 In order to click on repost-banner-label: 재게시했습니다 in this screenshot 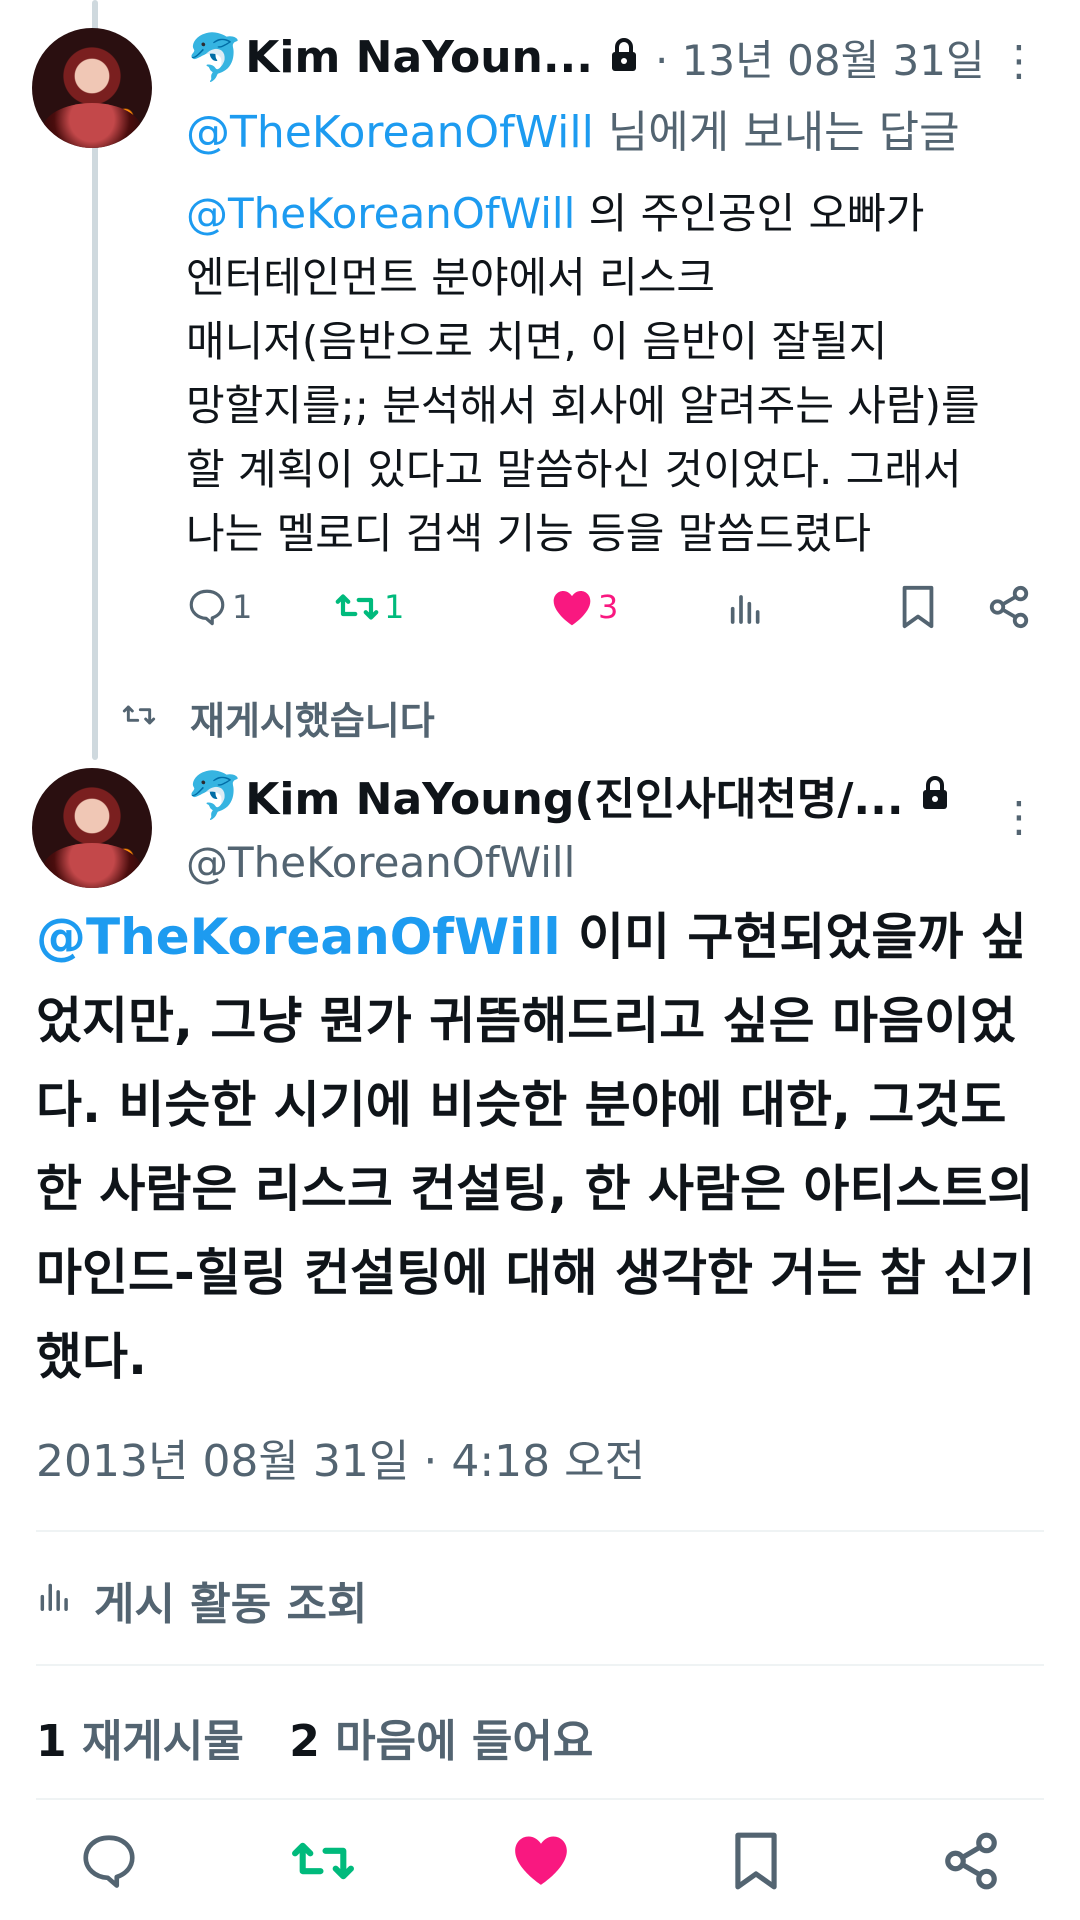, I will do `click(312, 721)`.